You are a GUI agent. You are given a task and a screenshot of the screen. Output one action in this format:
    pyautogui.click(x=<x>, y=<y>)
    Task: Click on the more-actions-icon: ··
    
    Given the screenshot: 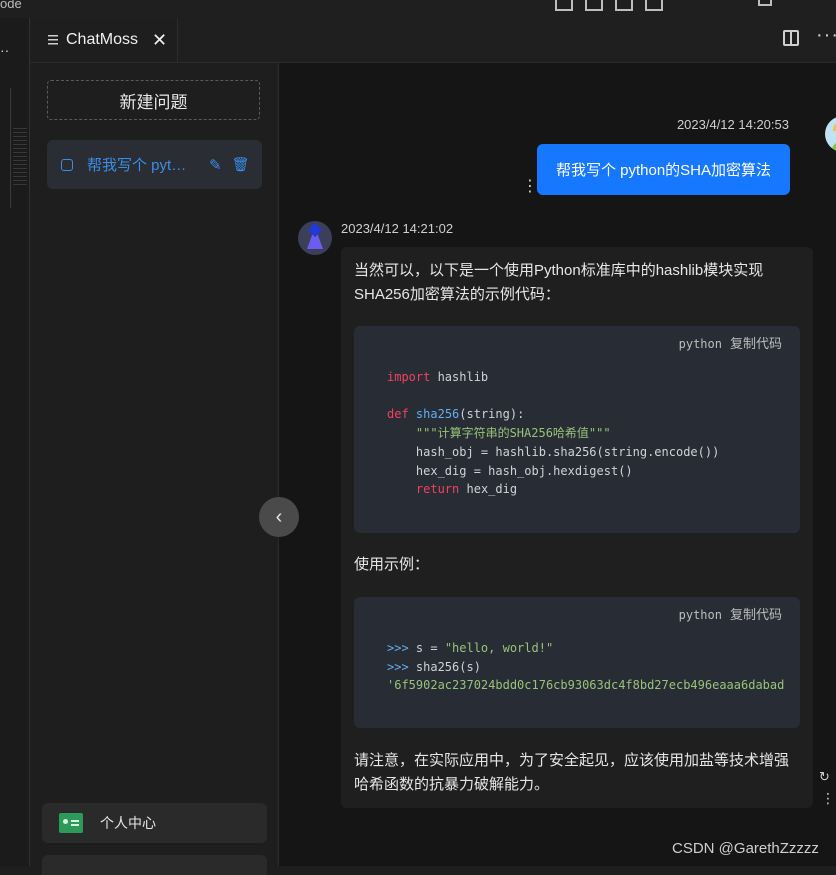 What is the action you would take?
    pyautogui.click(x=4, y=50)
    